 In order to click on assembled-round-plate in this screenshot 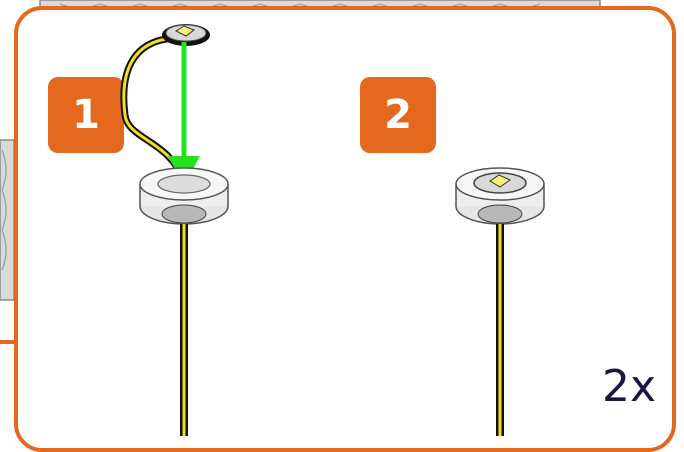, I will do `click(500, 196)`.